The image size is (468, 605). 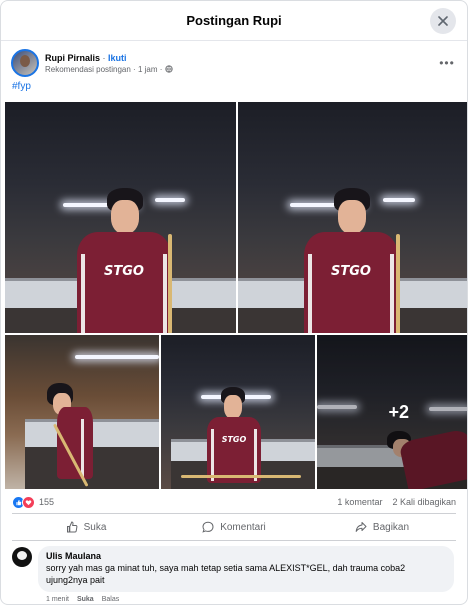 I want to click on share-count: 2 Kali dibagikan, so click(x=424, y=502).